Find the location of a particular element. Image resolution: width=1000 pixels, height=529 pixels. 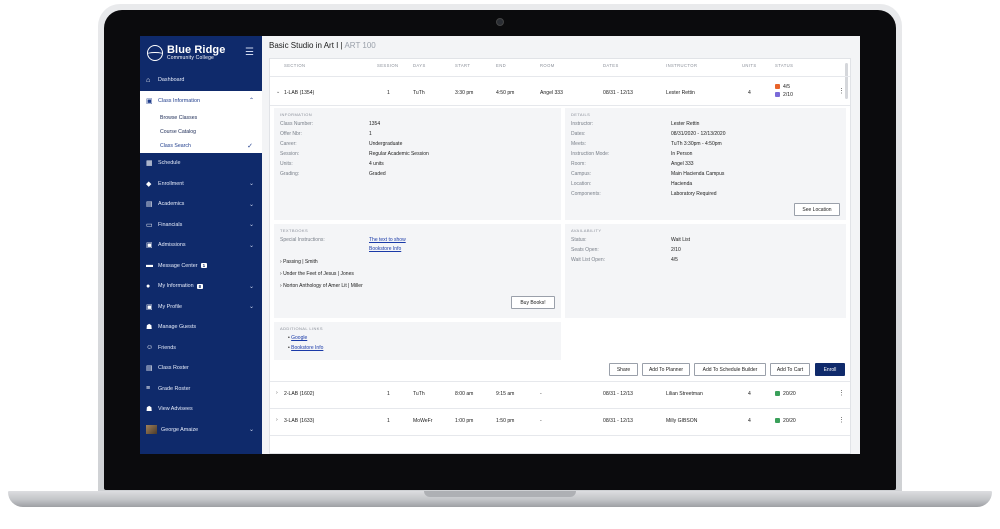

book-icon: ▣ is located at coordinates (149, 101).